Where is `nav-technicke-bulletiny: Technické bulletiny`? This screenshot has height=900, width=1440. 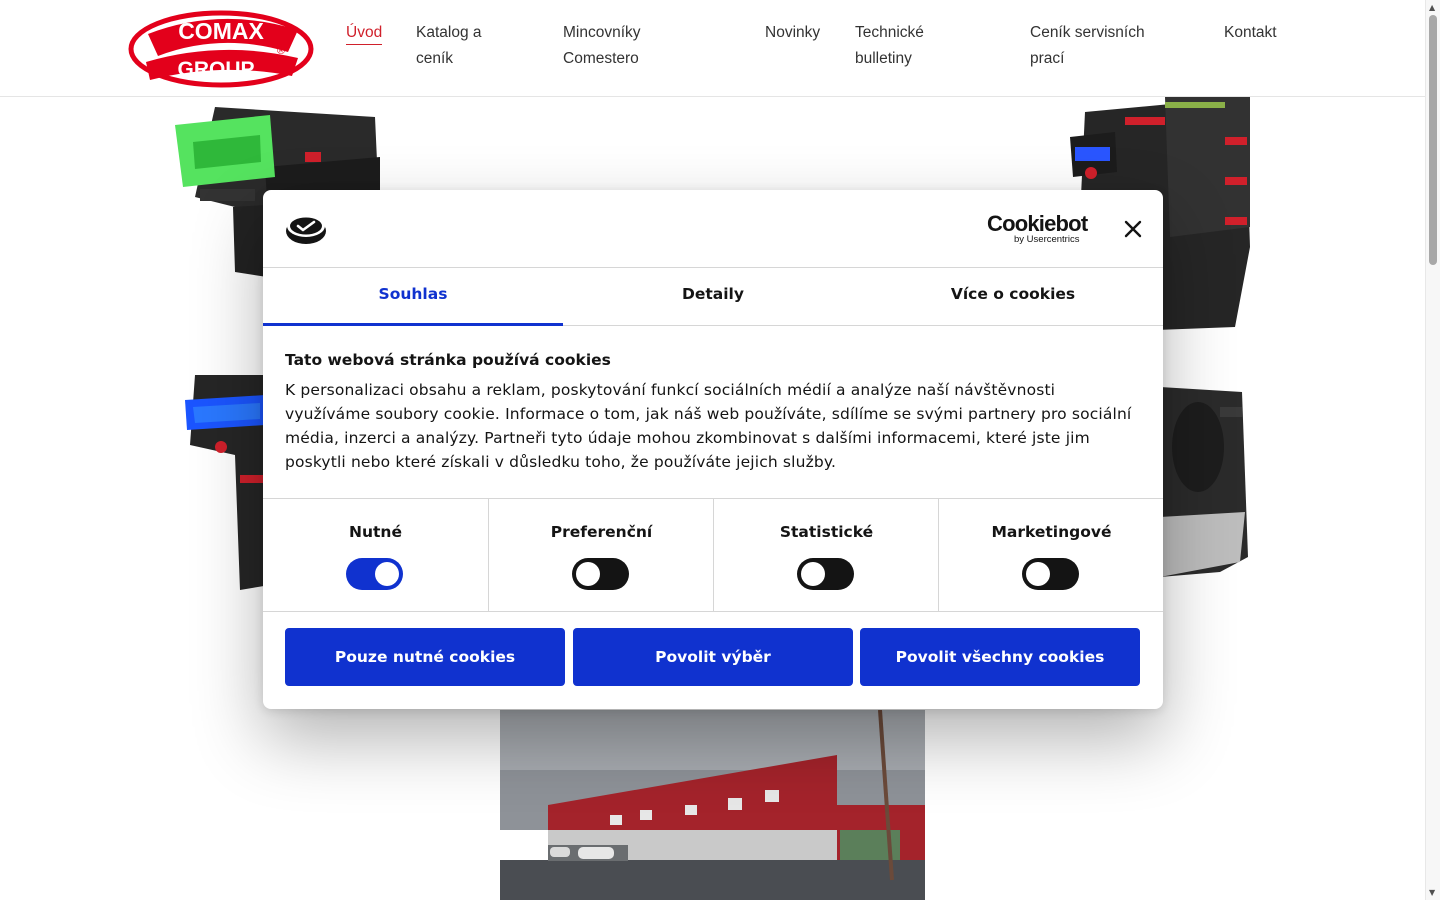
nav-technicke-bulletiny: Technické bulletiny is located at coordinates (889, 46).